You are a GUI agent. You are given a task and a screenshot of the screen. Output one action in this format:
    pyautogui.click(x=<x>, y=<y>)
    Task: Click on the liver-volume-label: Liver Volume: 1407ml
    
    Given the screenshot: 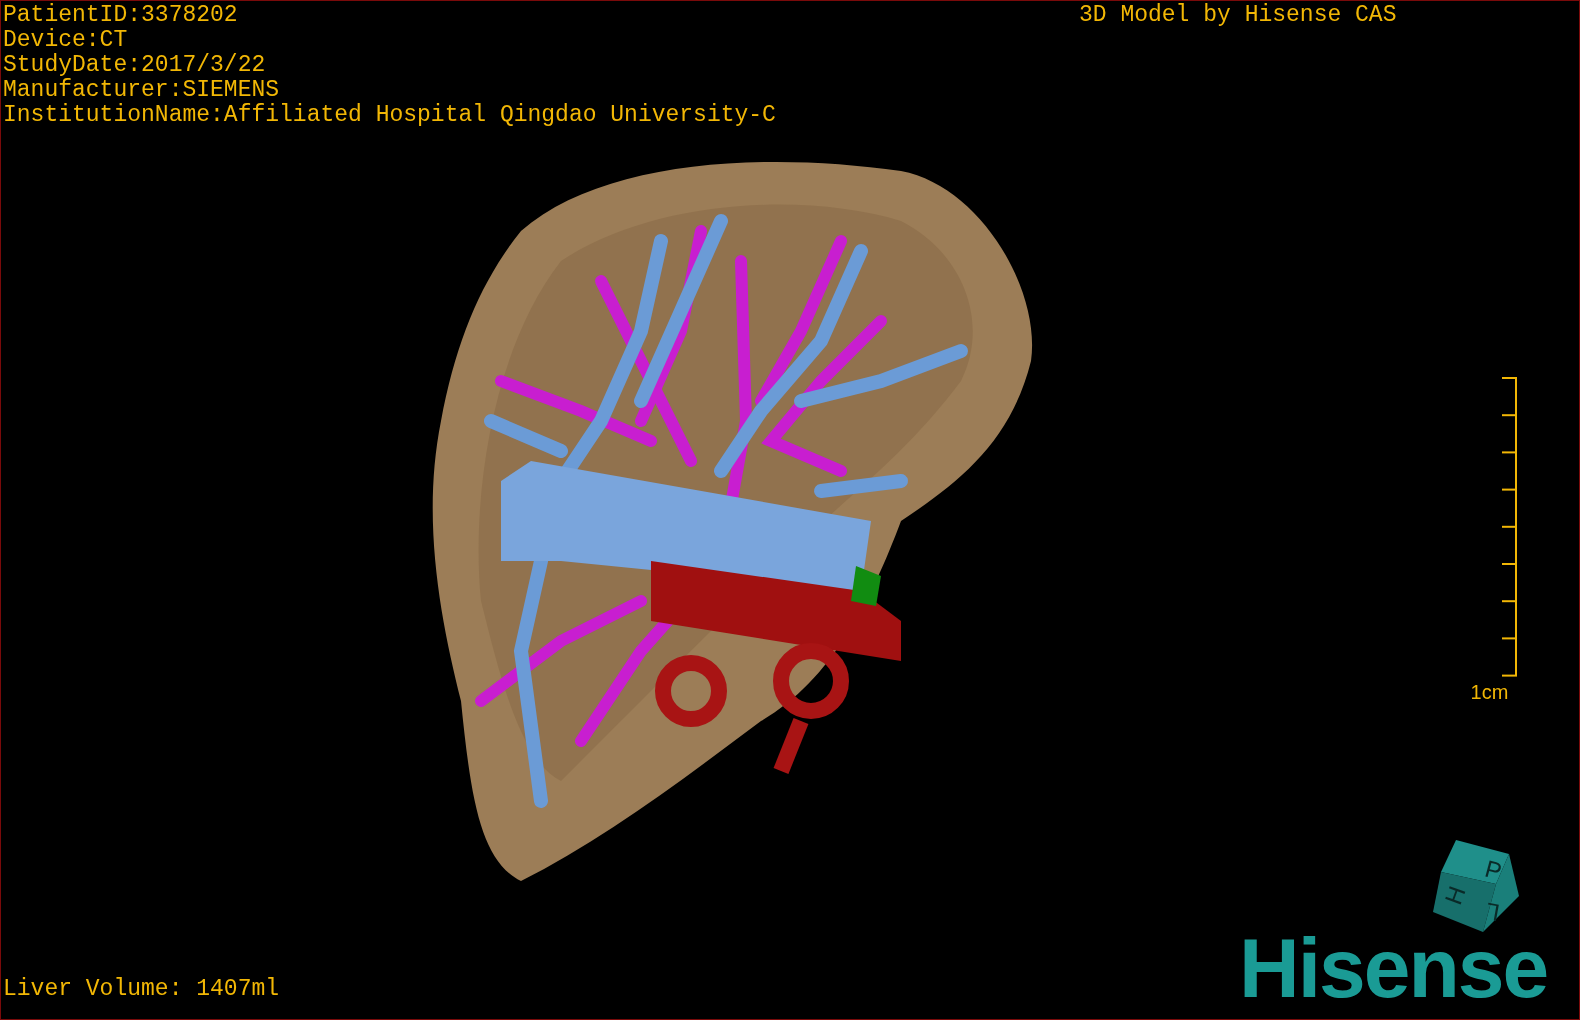 What is the action you would take?
    pyautogui.click(x=141, y=989)
    